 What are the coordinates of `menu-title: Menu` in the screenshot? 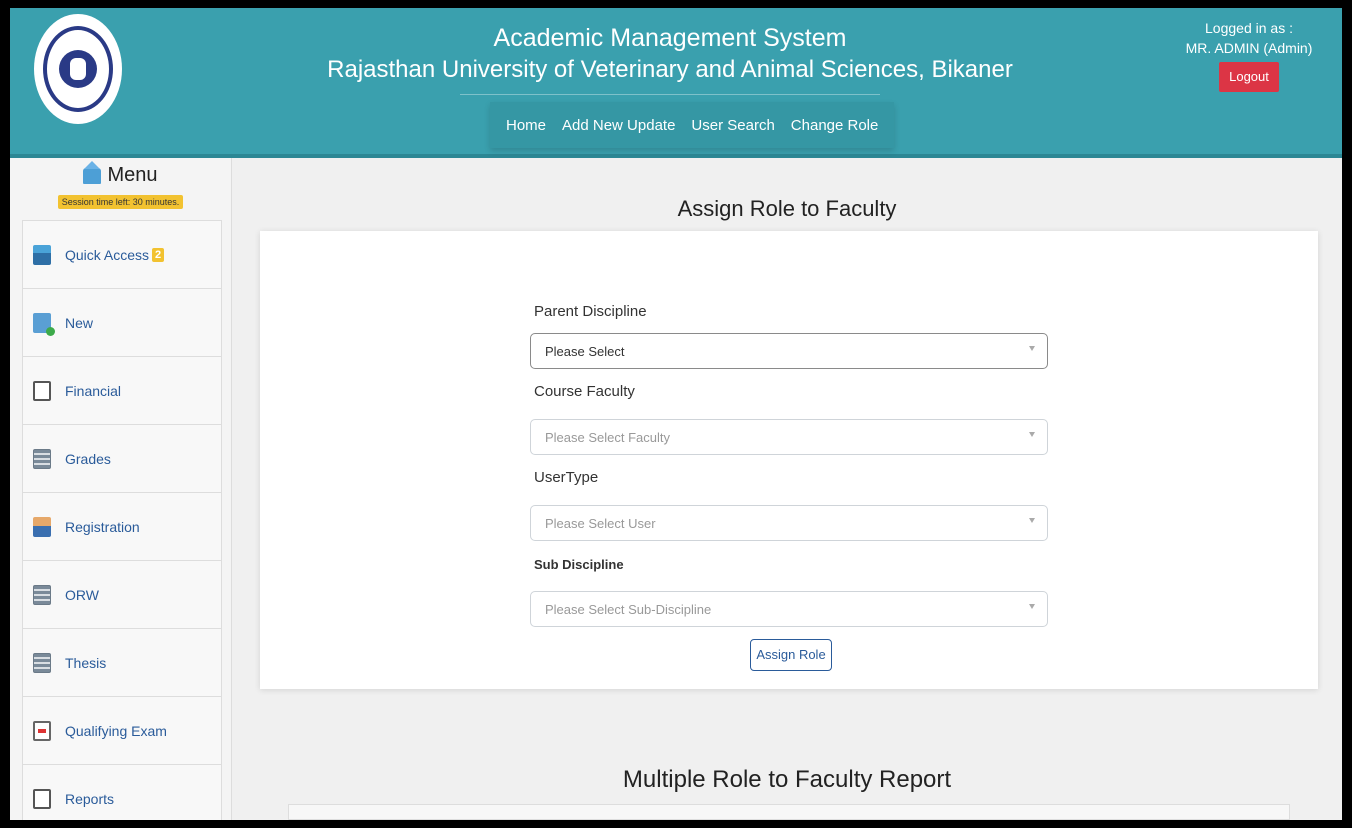 It's located at (120, 173).